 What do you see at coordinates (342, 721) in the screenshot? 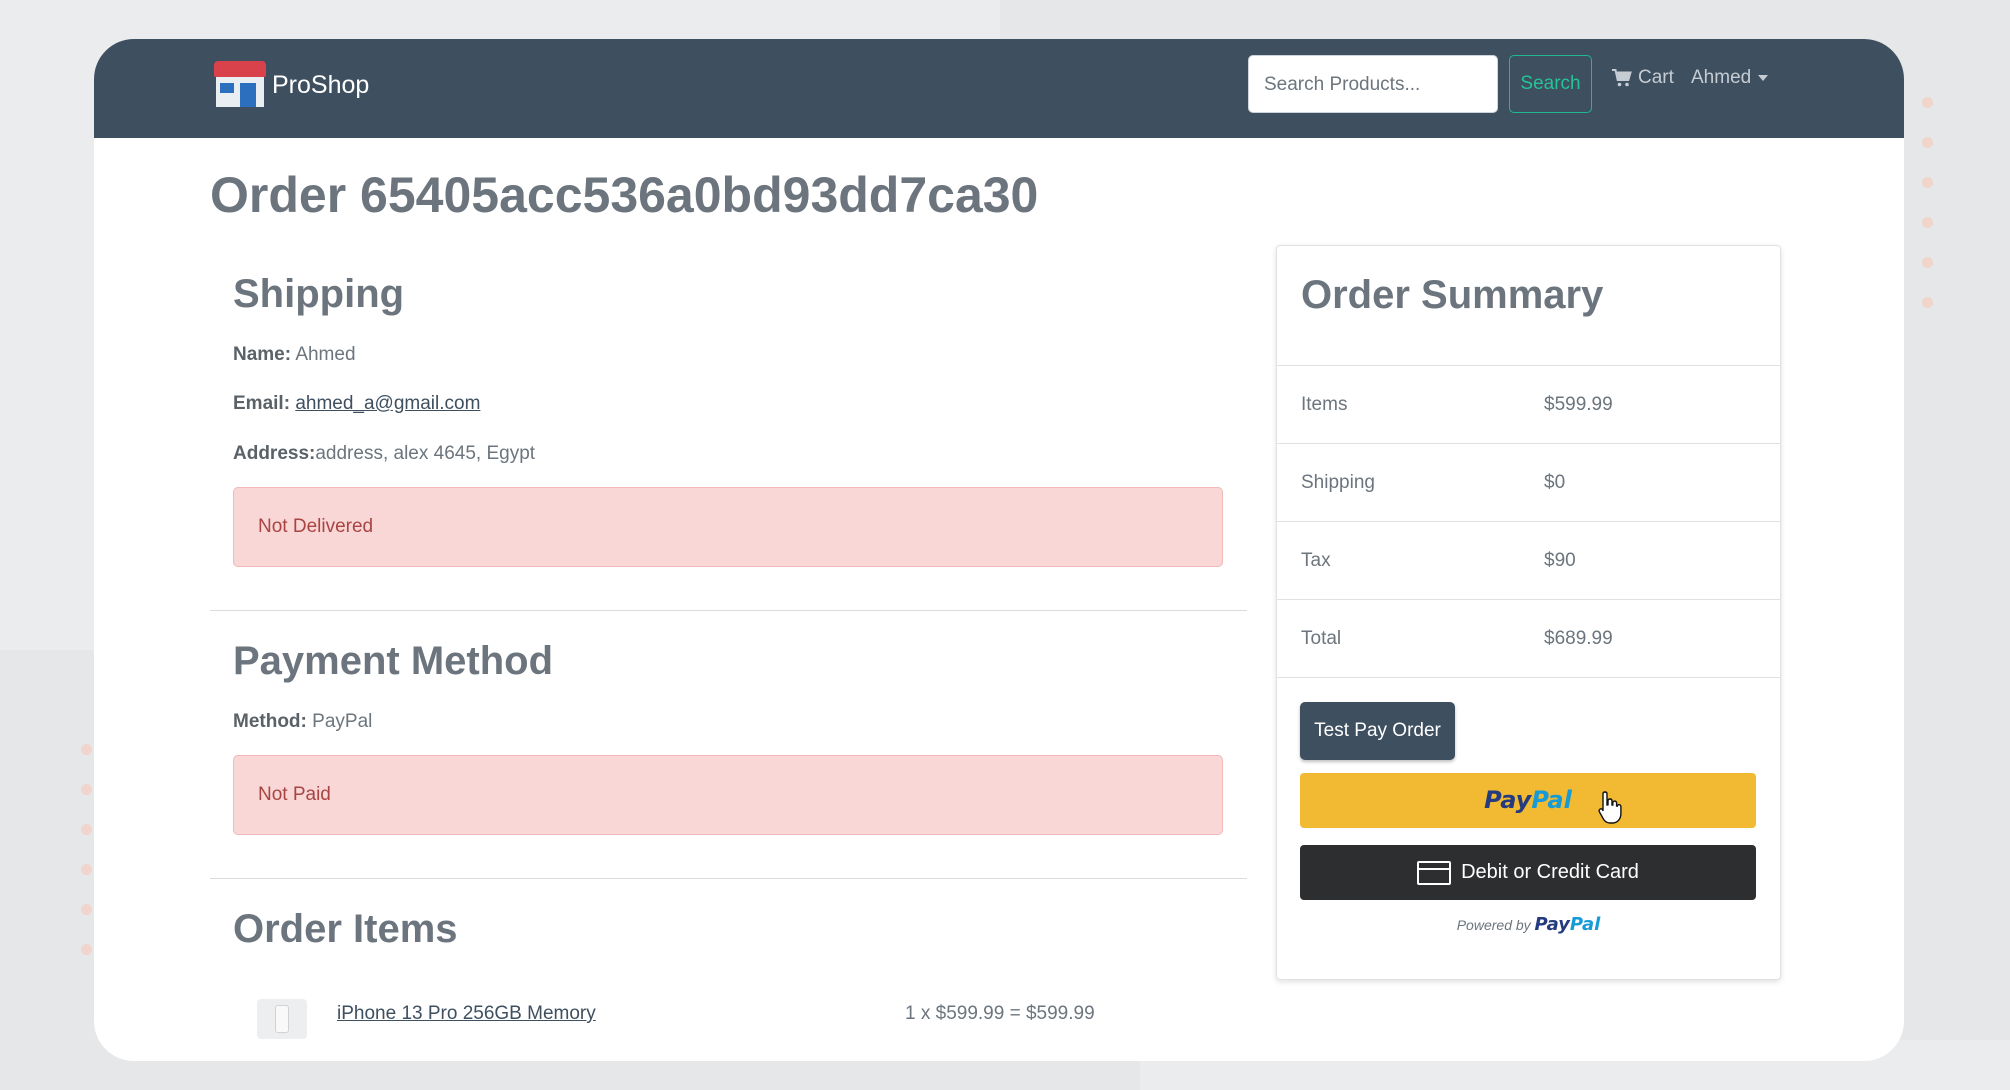
I see `method-value: PayPal` at bounding box center [342, 721].